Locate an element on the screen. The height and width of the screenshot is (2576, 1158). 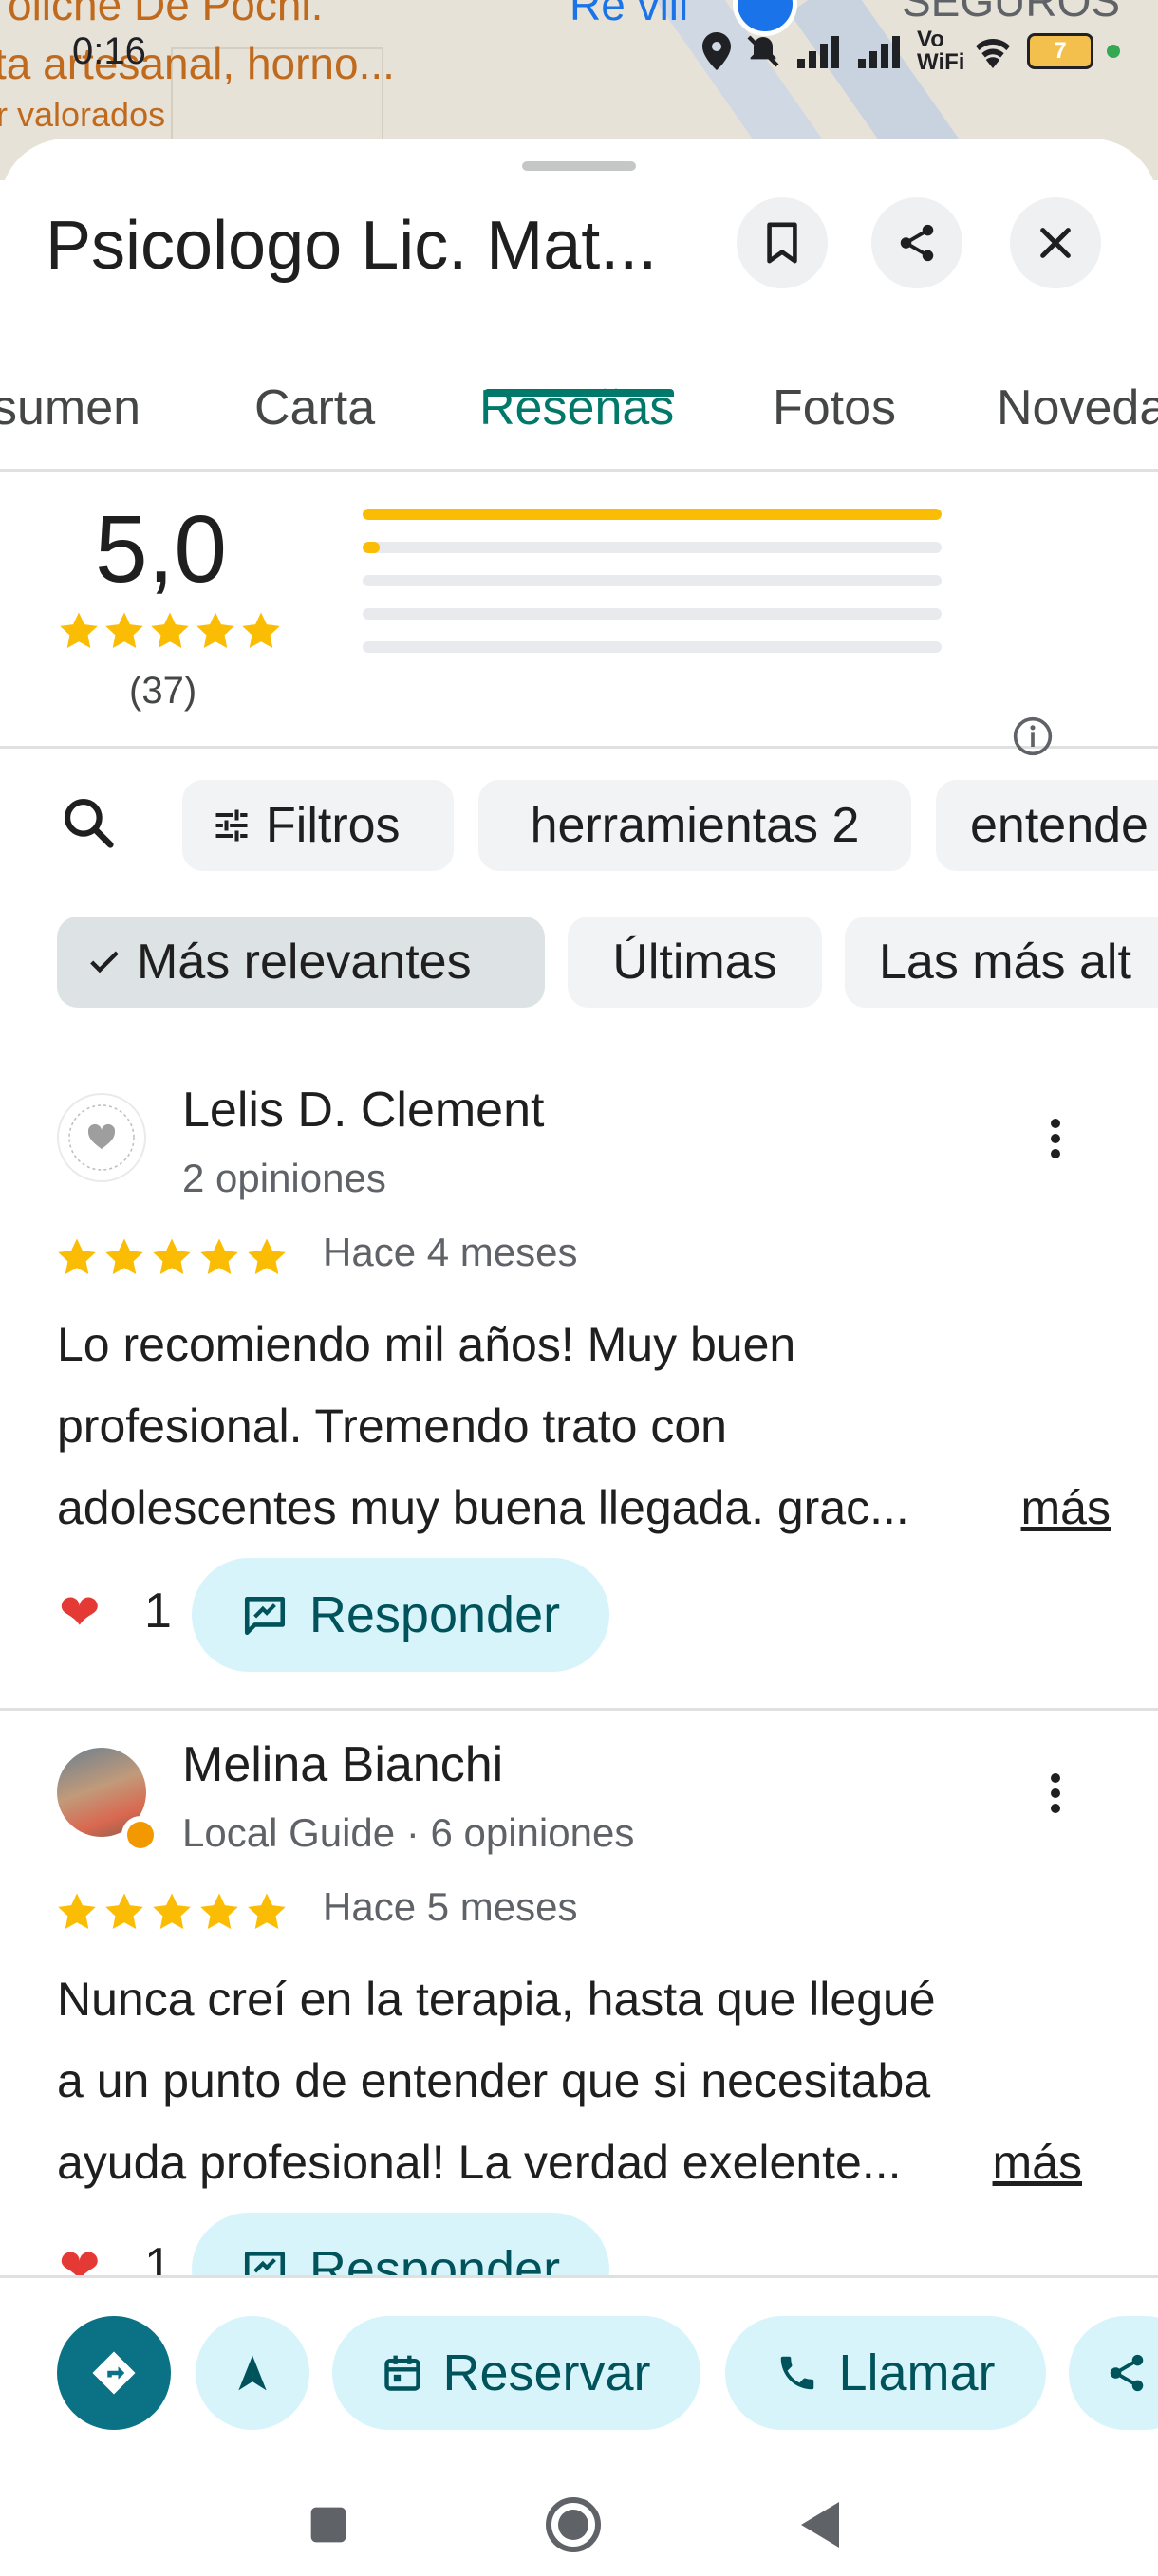
review-stars is located at coordinates (172, 1257).